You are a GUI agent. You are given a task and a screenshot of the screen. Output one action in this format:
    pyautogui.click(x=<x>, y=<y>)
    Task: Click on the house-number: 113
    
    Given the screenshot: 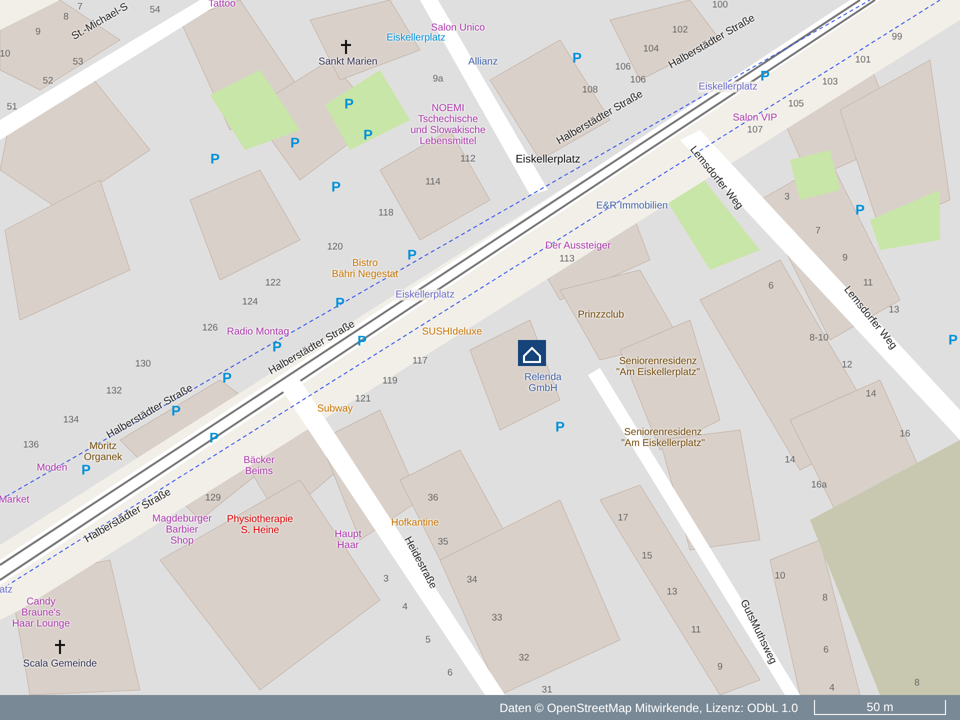 What is the action you would take?
    pyautogui.click(x=567, y=259)
    